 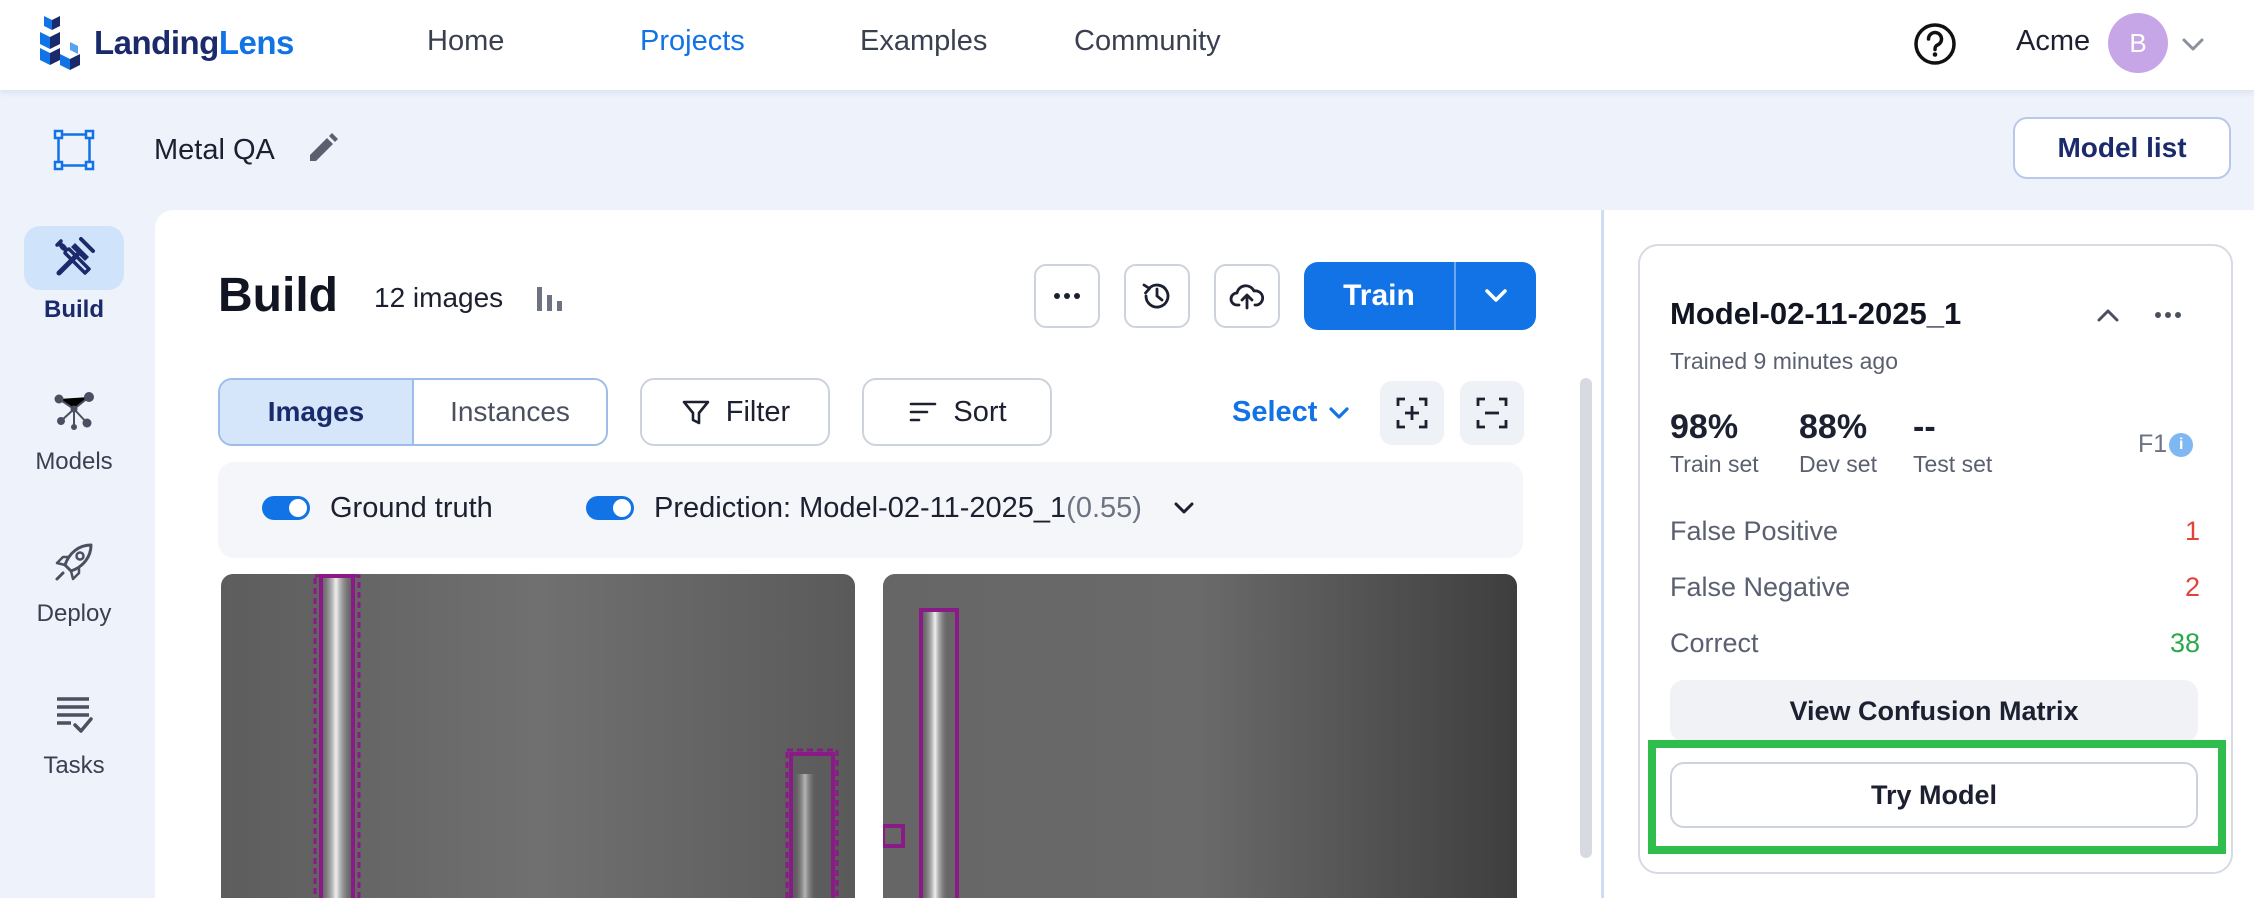 I want to click on tools-icon, so click(x=75, y=256).